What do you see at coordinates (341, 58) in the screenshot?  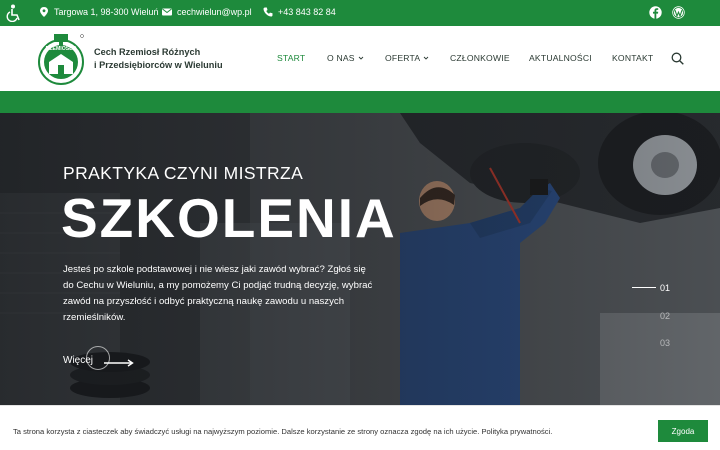 I see `nav-o-nas-label: O NAS` at bounding box center [341, 58].